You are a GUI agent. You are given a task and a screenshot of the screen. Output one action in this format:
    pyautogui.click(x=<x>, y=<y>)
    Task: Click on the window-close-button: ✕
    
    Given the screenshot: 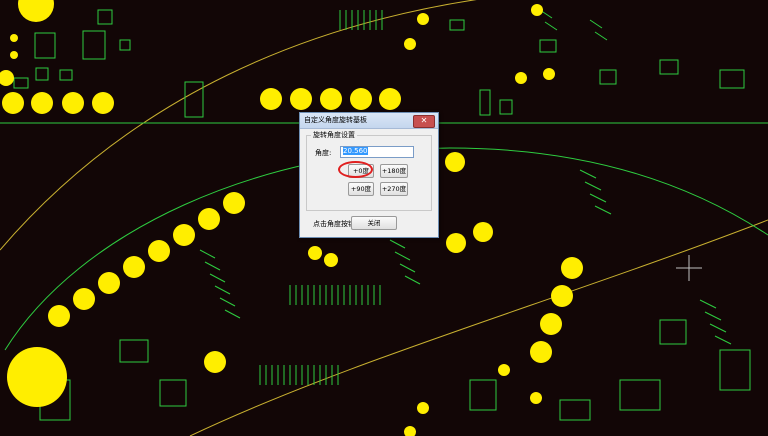 What is the action you would take?
    pyautogui.click(x=424, y=121)
    